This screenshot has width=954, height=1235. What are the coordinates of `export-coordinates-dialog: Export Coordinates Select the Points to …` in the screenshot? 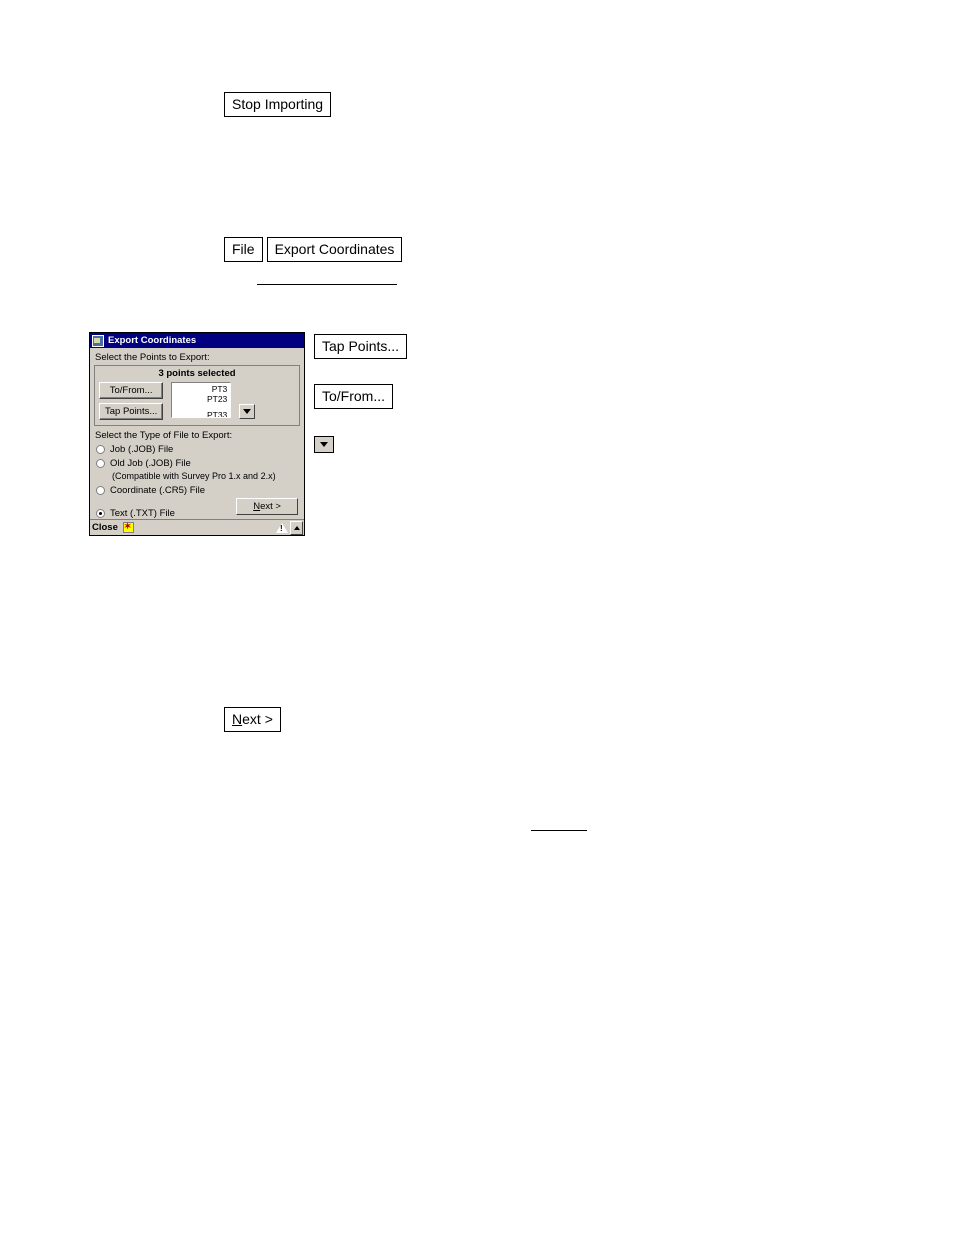 It's located at (197, 434).